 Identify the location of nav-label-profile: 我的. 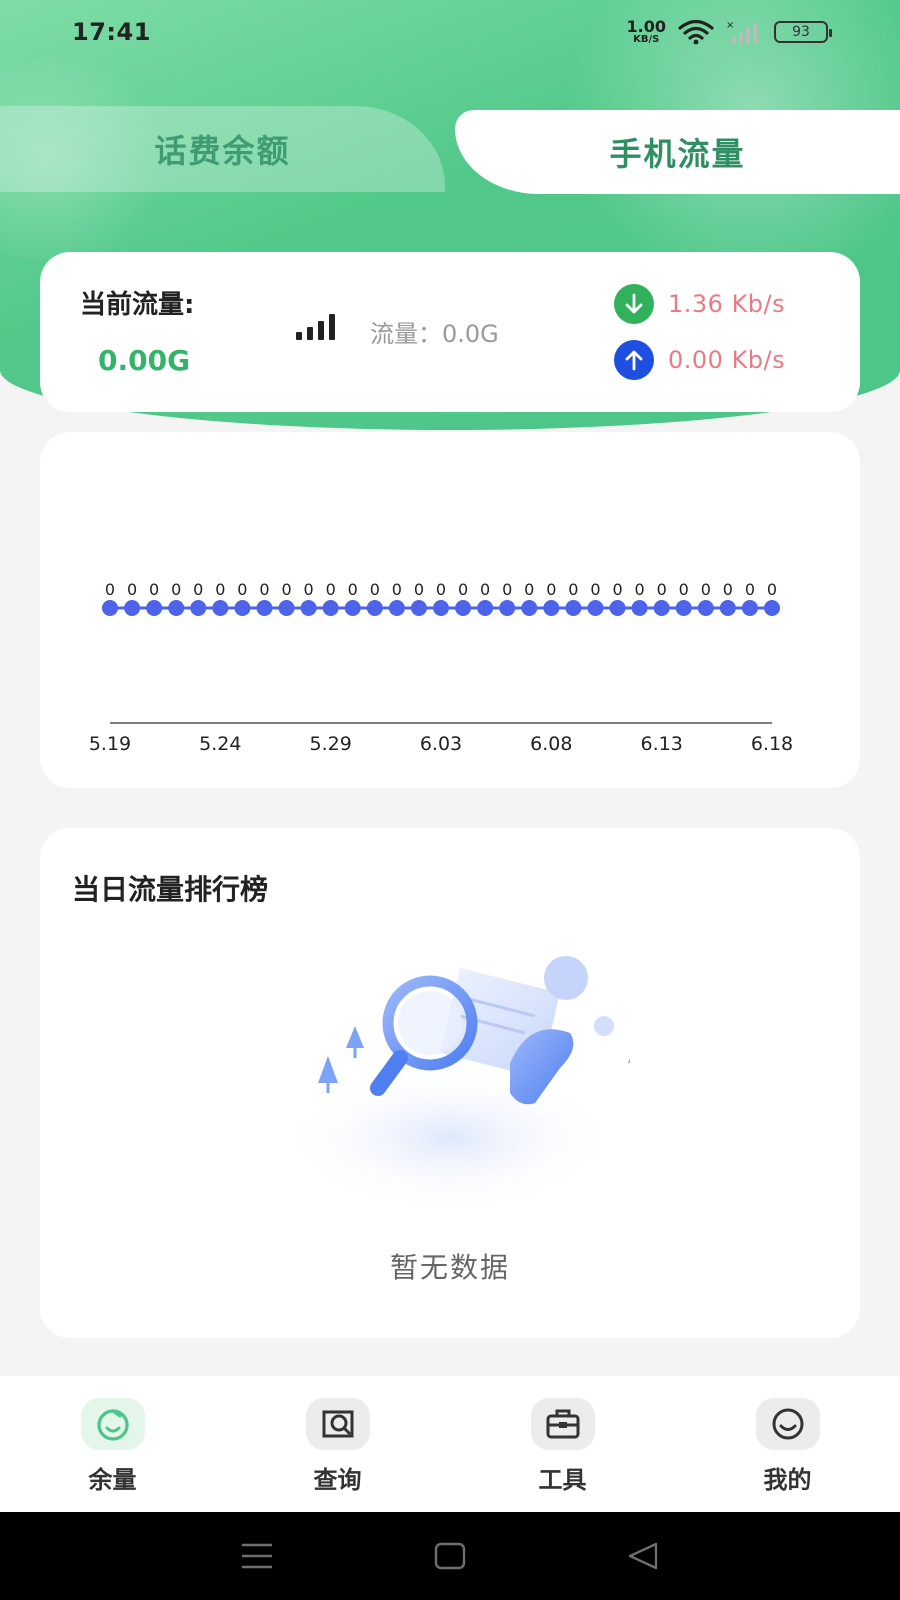
(787, 1480).